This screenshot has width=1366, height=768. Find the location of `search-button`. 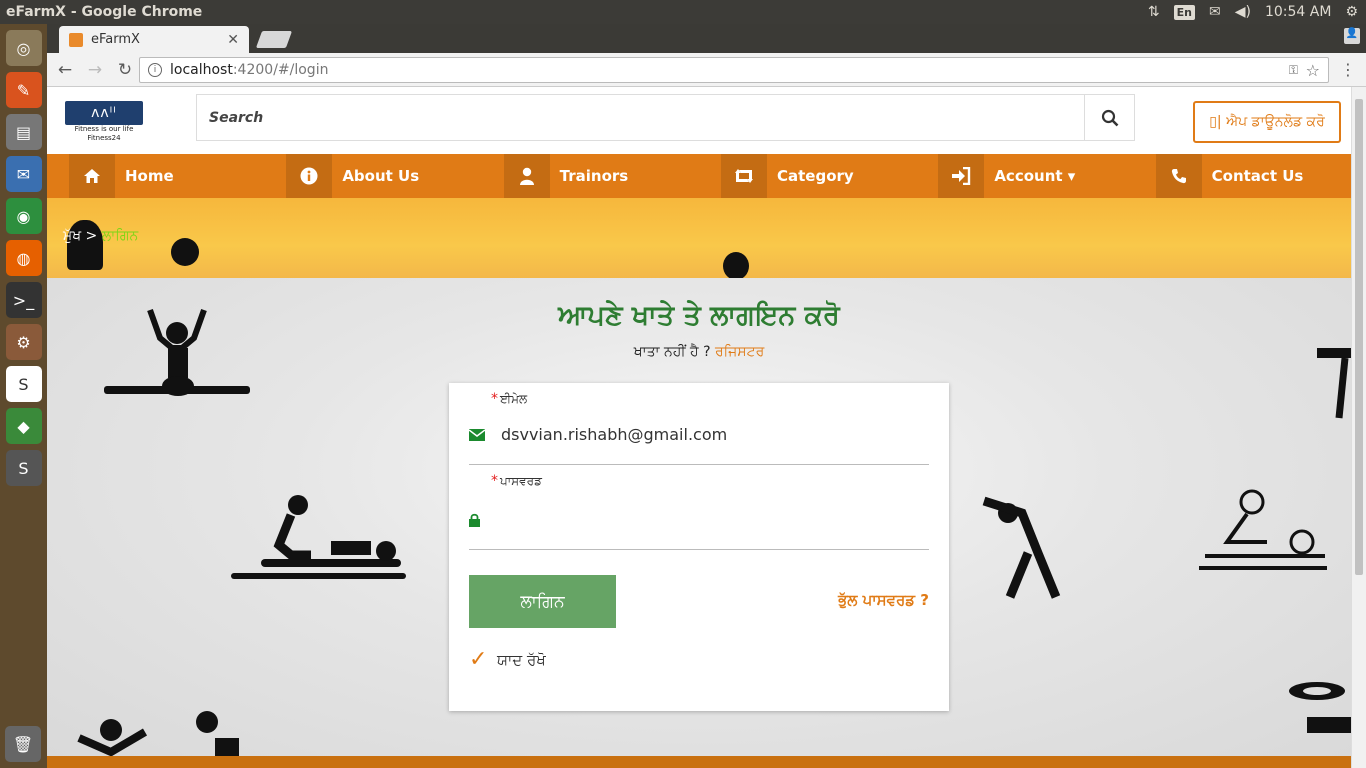

search-button is located at coordinates (1109, 117).